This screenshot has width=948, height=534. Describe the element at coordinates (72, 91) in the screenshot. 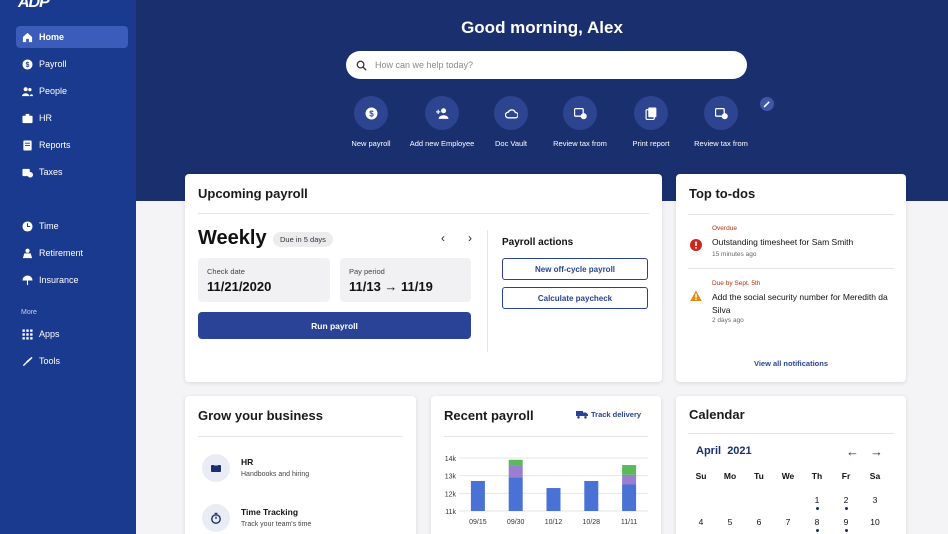

I see `sidebar-item-people: People` at that location.